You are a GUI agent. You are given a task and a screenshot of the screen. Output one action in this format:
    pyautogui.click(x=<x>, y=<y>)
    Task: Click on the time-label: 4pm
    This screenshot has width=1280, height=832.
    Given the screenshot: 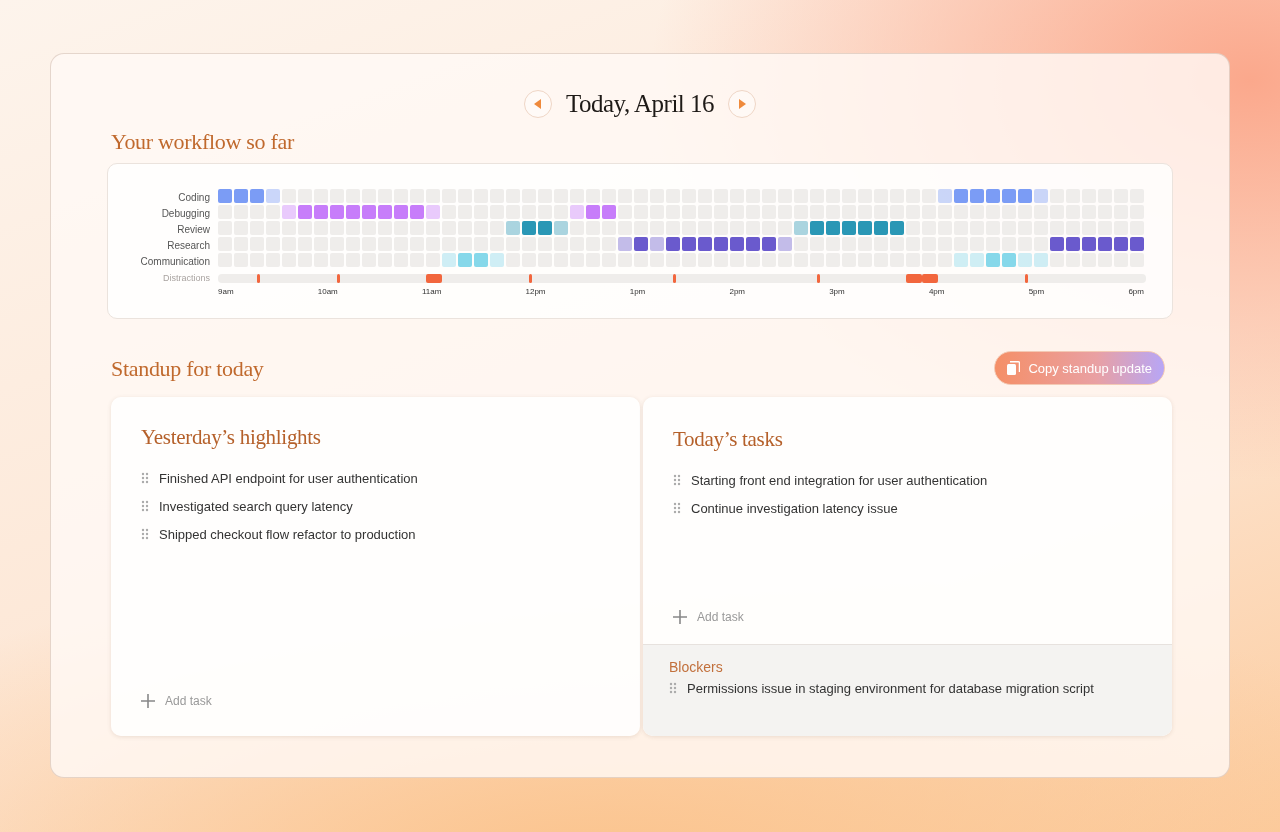 What is the action you would take?
    pyautogui.click(x=936, y=291)
    